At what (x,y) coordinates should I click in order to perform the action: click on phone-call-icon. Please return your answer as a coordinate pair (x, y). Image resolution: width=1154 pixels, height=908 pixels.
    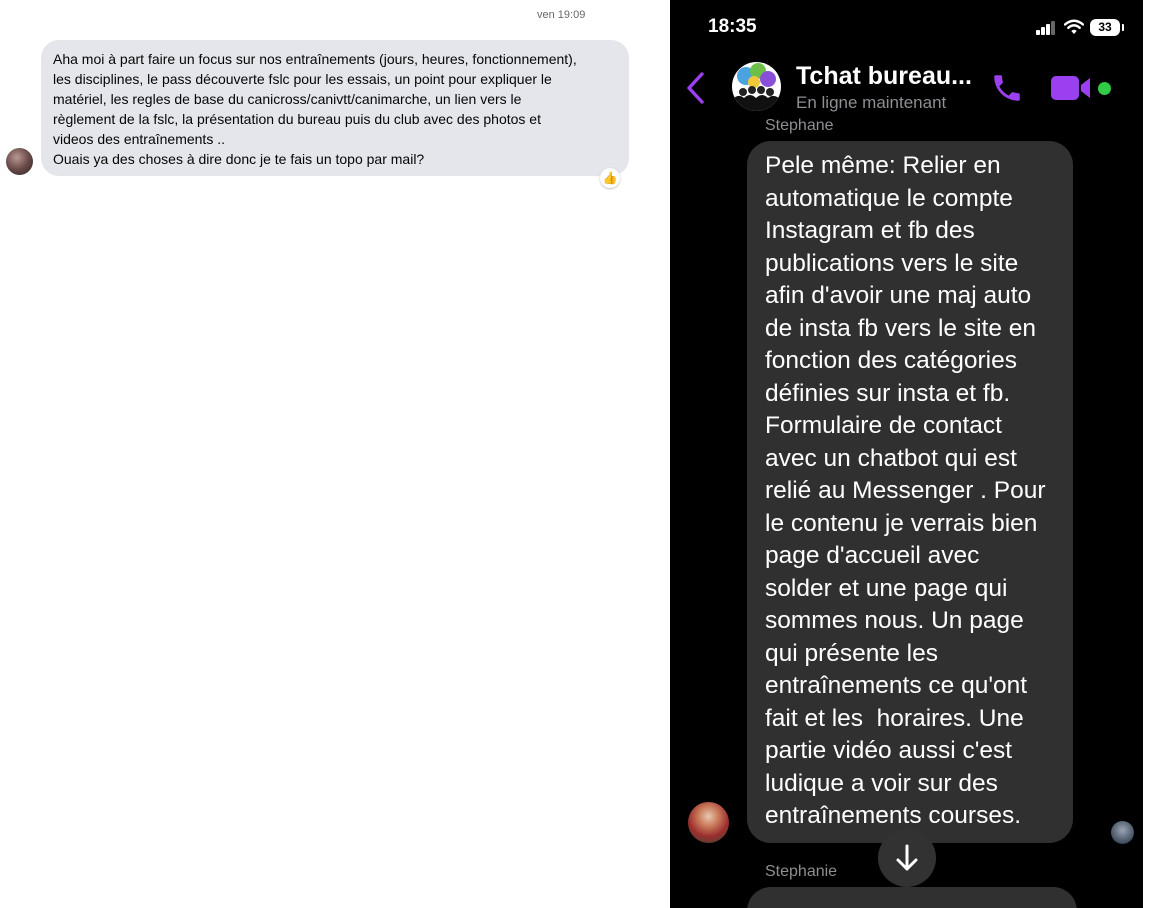
    Looking at the image, I should click on (1007, 88).